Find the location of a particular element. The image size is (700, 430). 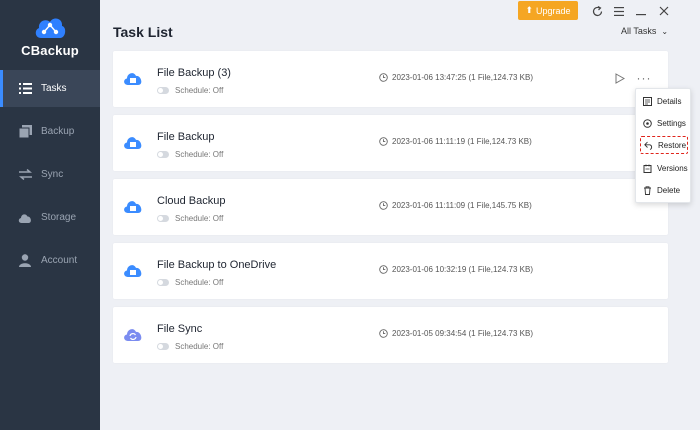

upgrade-arrow-icon: ⬆ is located at coordinates (529, 10).